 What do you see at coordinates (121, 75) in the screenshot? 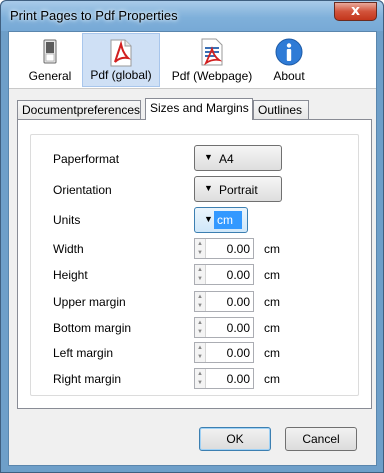
I see `toolbar-label-pdf-global: Pdf (global)` at bounding box center [121, 75].